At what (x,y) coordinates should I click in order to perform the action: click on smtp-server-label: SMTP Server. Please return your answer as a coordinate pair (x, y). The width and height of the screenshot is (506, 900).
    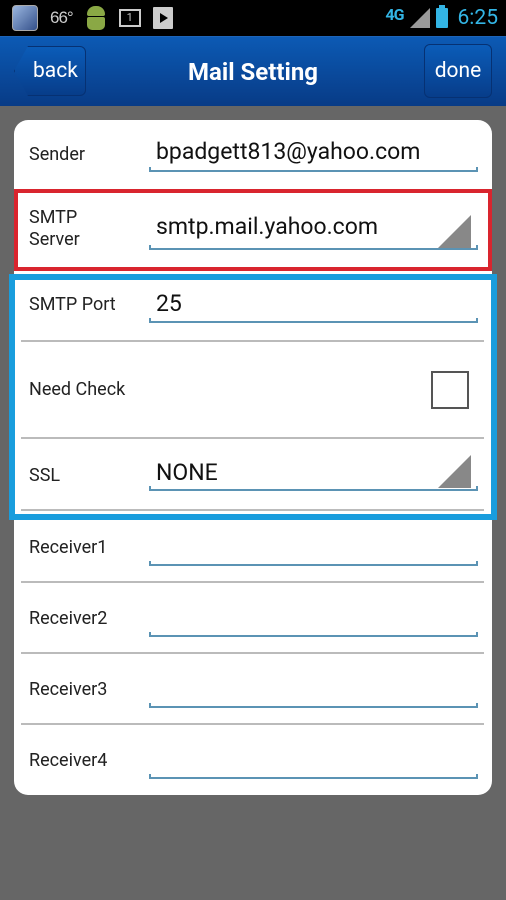
    Looking at the image, I should click on (54, 229).